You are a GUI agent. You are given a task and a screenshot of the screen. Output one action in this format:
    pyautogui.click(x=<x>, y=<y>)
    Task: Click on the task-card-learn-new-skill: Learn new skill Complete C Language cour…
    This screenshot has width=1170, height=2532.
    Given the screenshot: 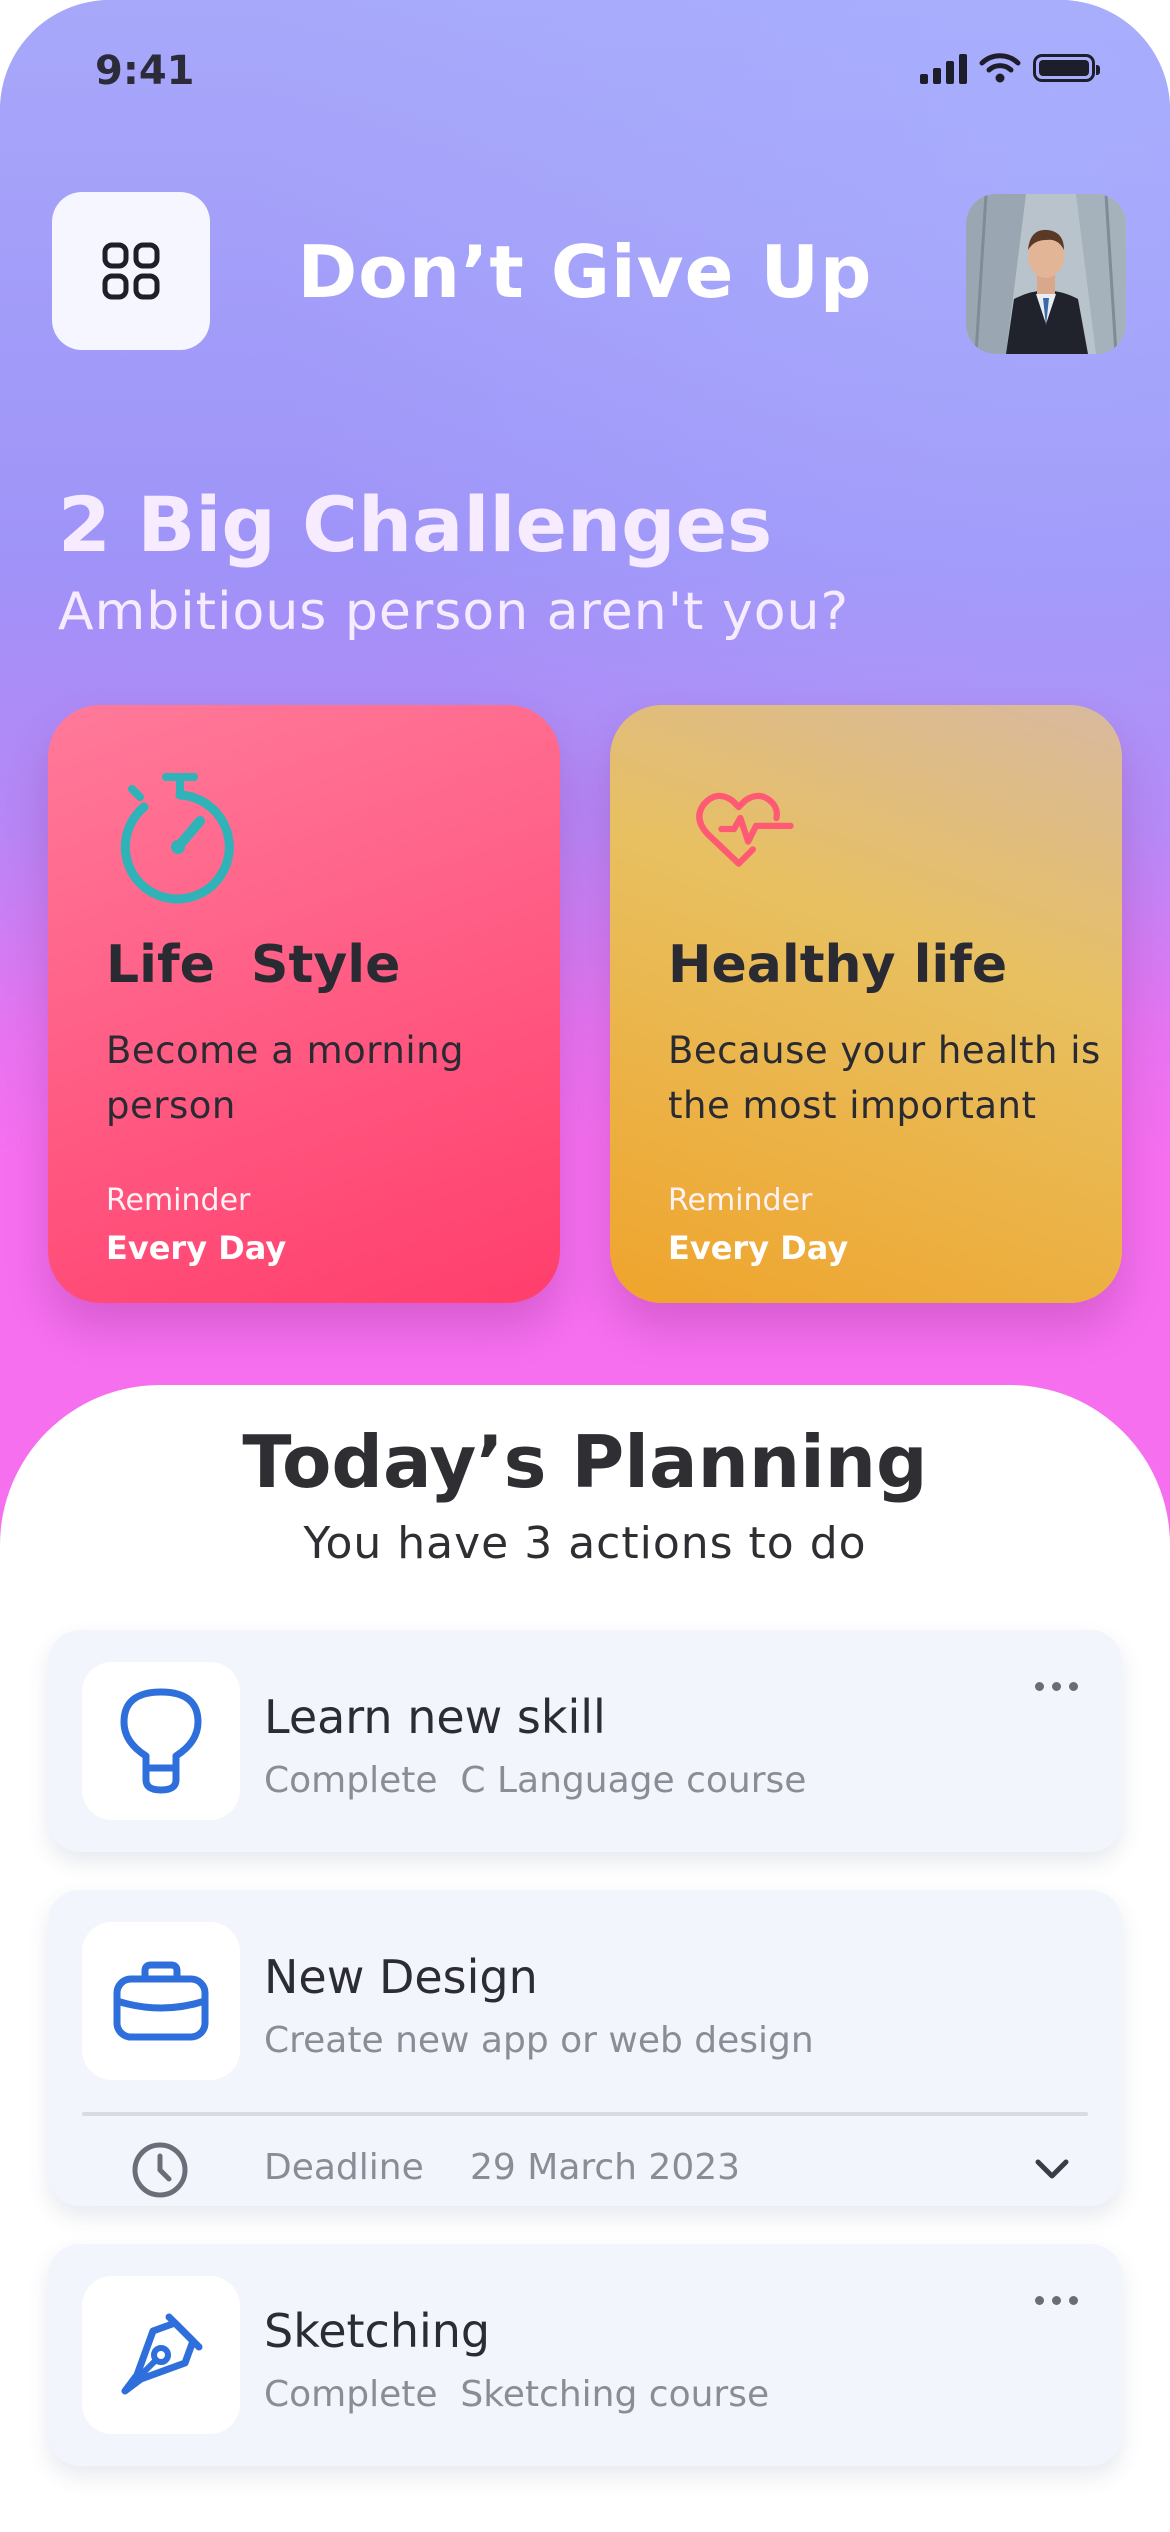 What is the action you would take?
    pyautogui.click(x=585, y=1741)
    